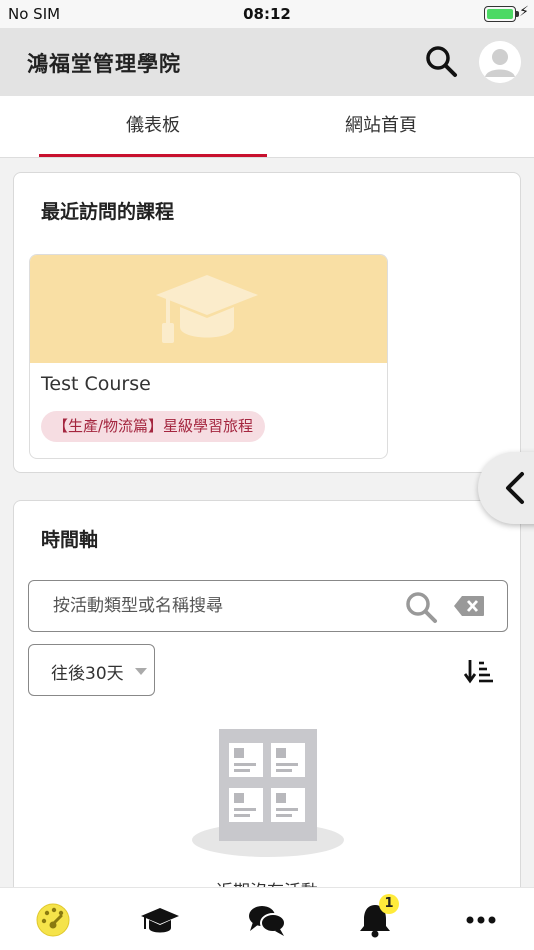 The width and height of the screenshot is (534, 950). I want to click on battery-icon, so click(500, 14).